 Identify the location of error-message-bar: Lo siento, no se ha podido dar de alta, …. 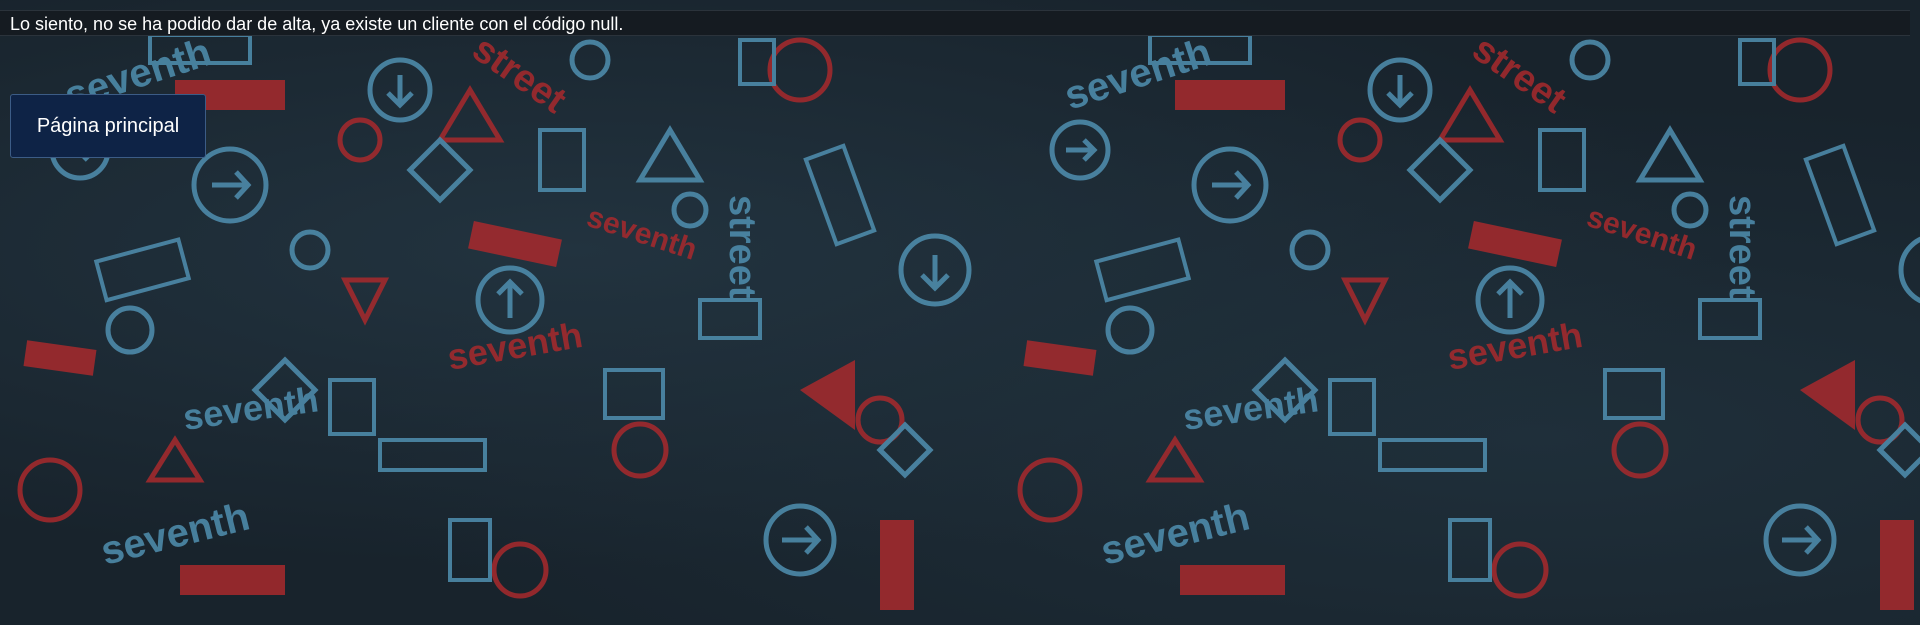
(955, 23).